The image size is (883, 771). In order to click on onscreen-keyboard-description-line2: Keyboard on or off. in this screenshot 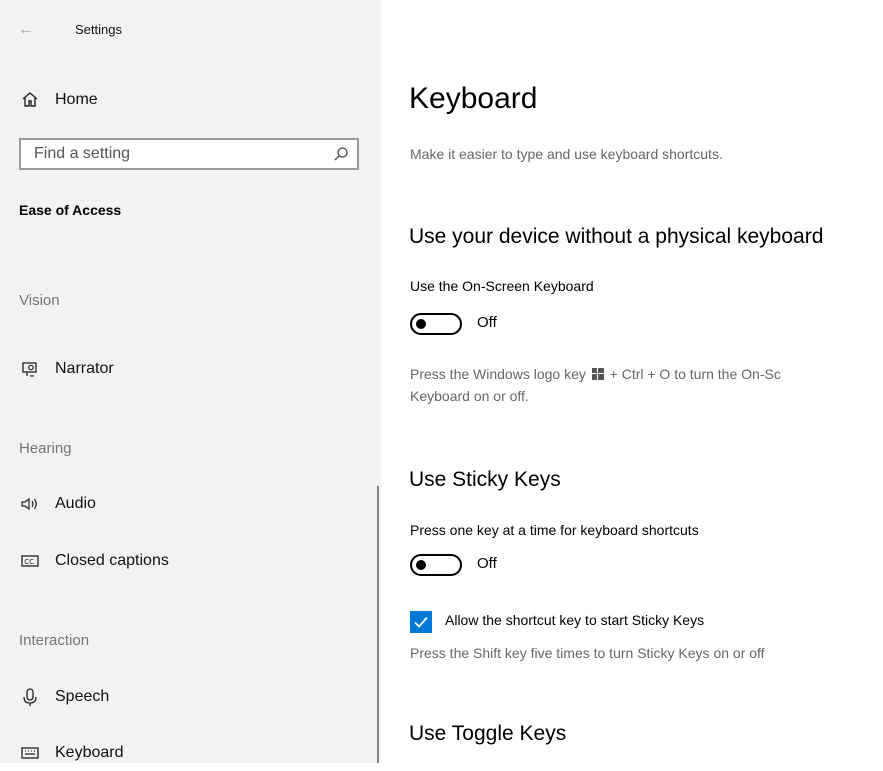, I will do `click(469, 396)`.